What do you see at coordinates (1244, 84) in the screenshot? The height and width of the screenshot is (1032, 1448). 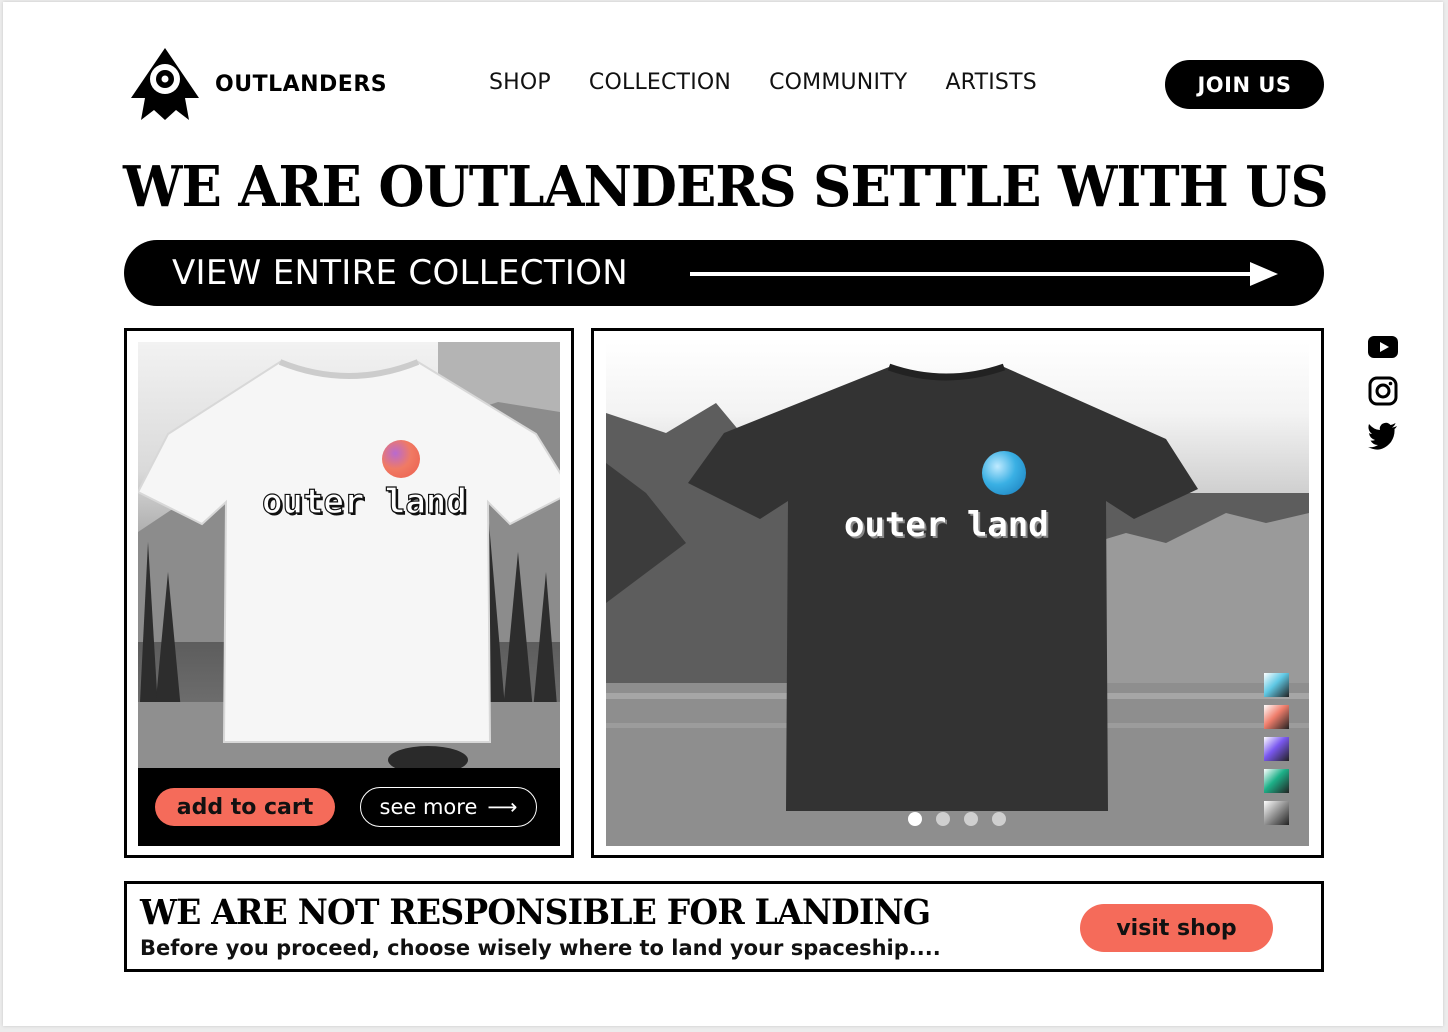 I see `join-us-button: JOIN US` at bounding box center [1244, 84].